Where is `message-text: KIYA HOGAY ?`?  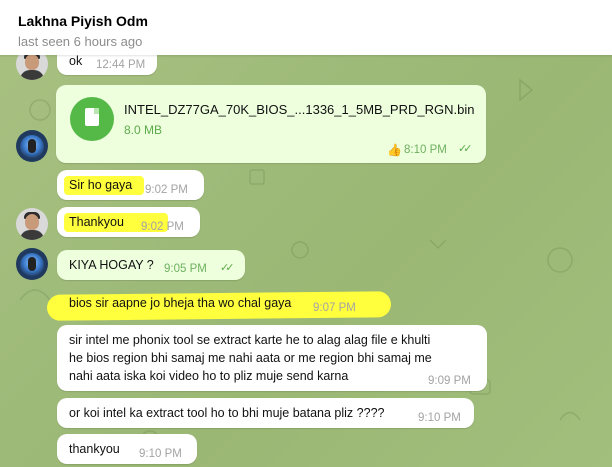 message-text: KIYA HOGAY ? is located at coordinates (111, 265).